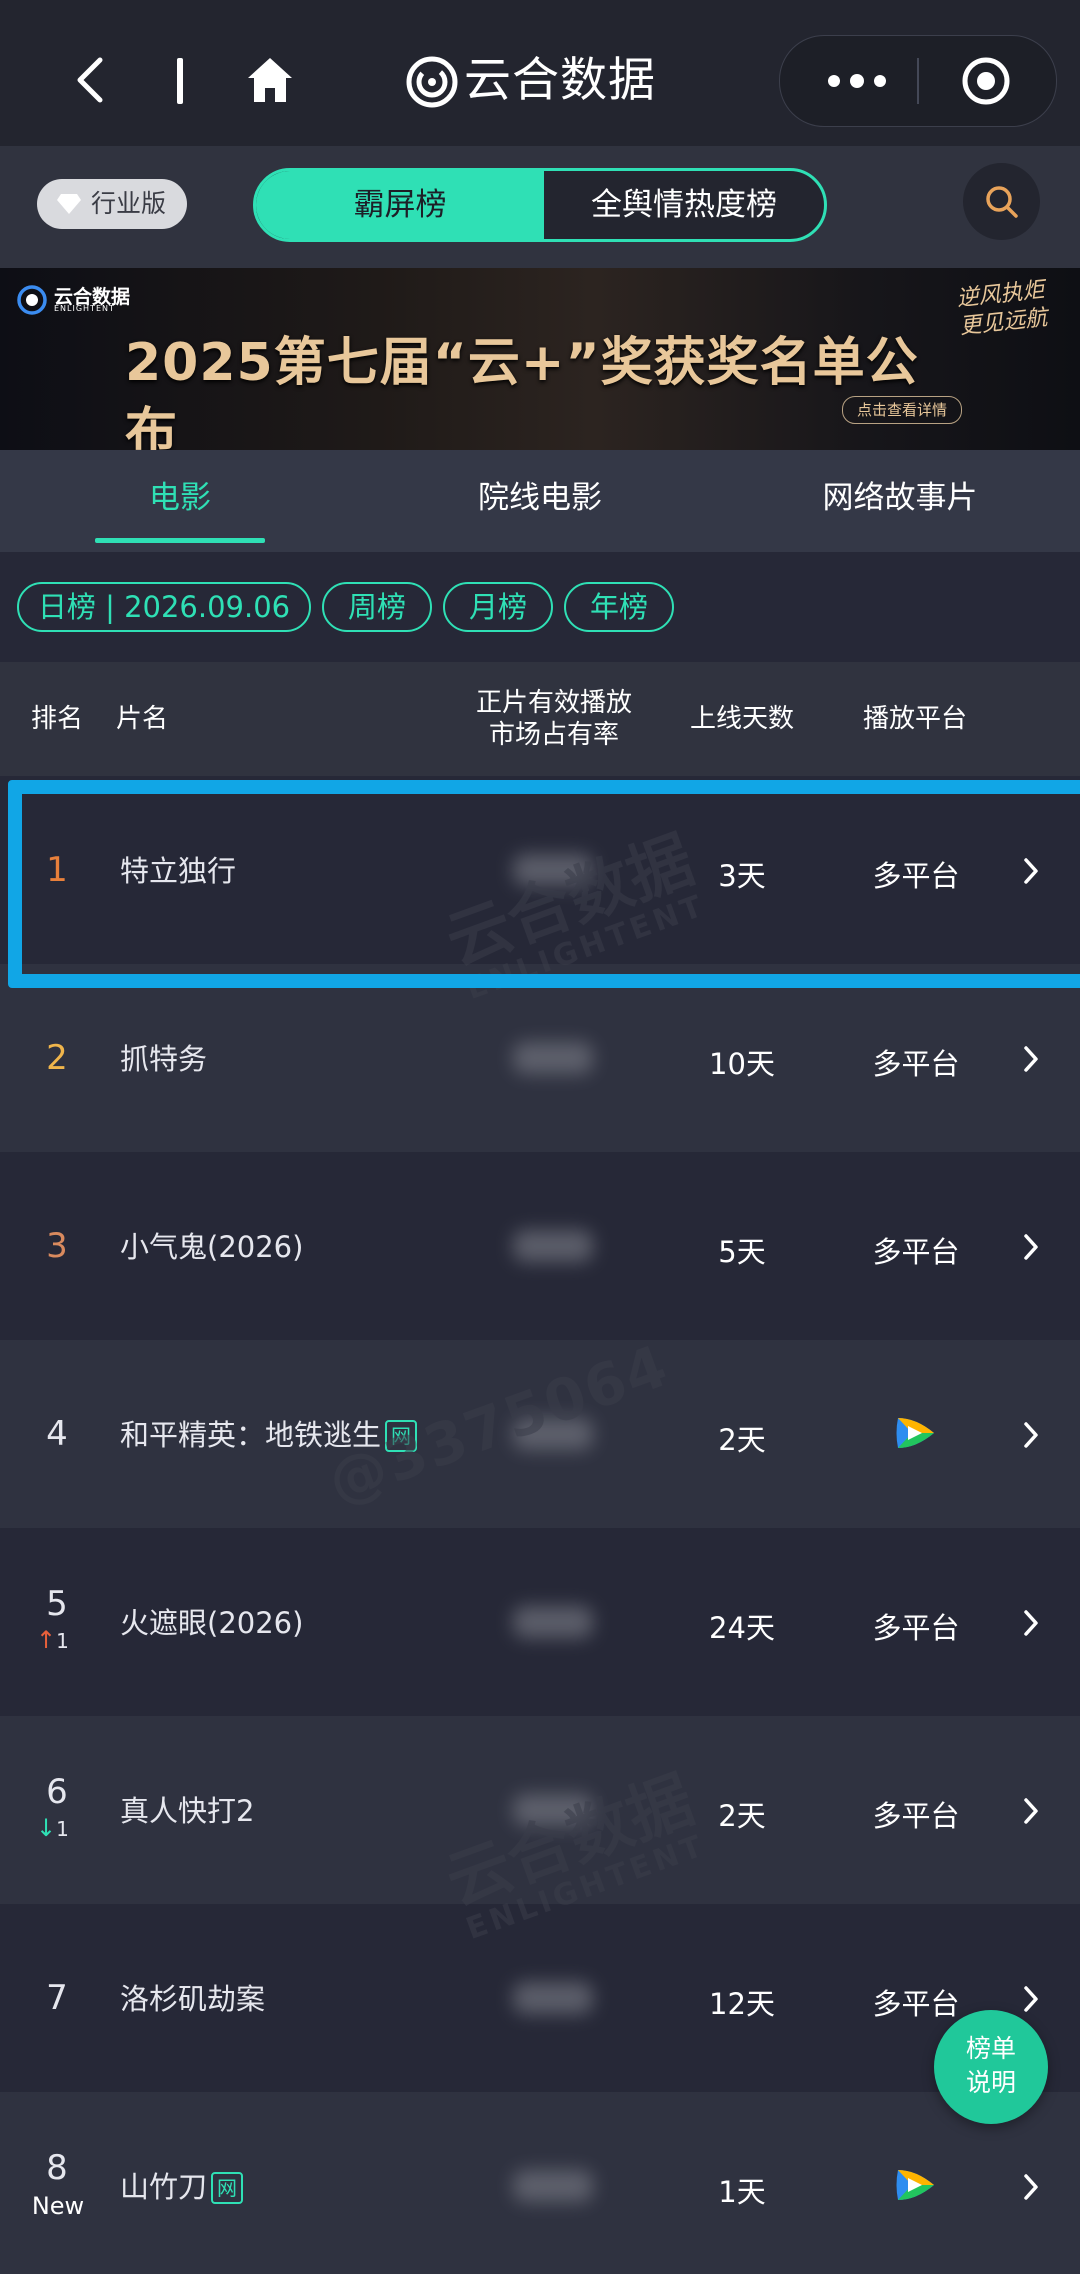 This screenshot has height=2274, width=1080. I want to click on days-online: 5天, so click(742, 1252).